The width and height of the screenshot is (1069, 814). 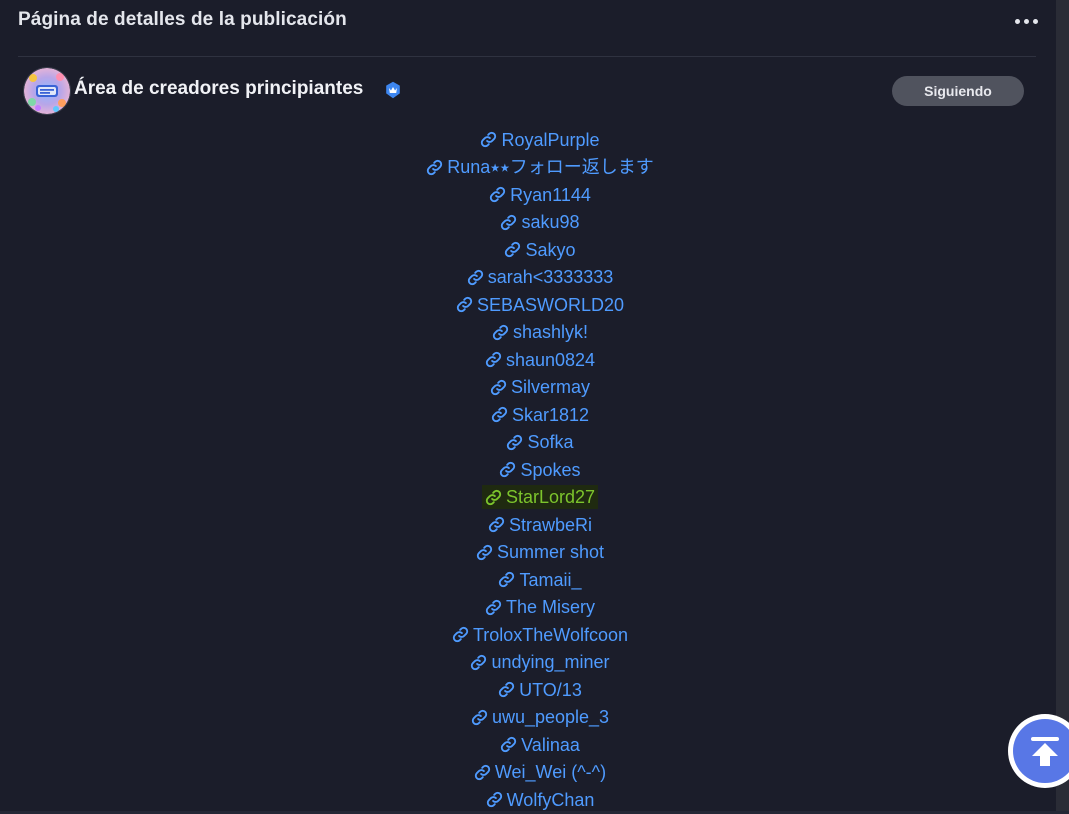 I want to click on member-link: Skar1812, so click(x=540, y=415).